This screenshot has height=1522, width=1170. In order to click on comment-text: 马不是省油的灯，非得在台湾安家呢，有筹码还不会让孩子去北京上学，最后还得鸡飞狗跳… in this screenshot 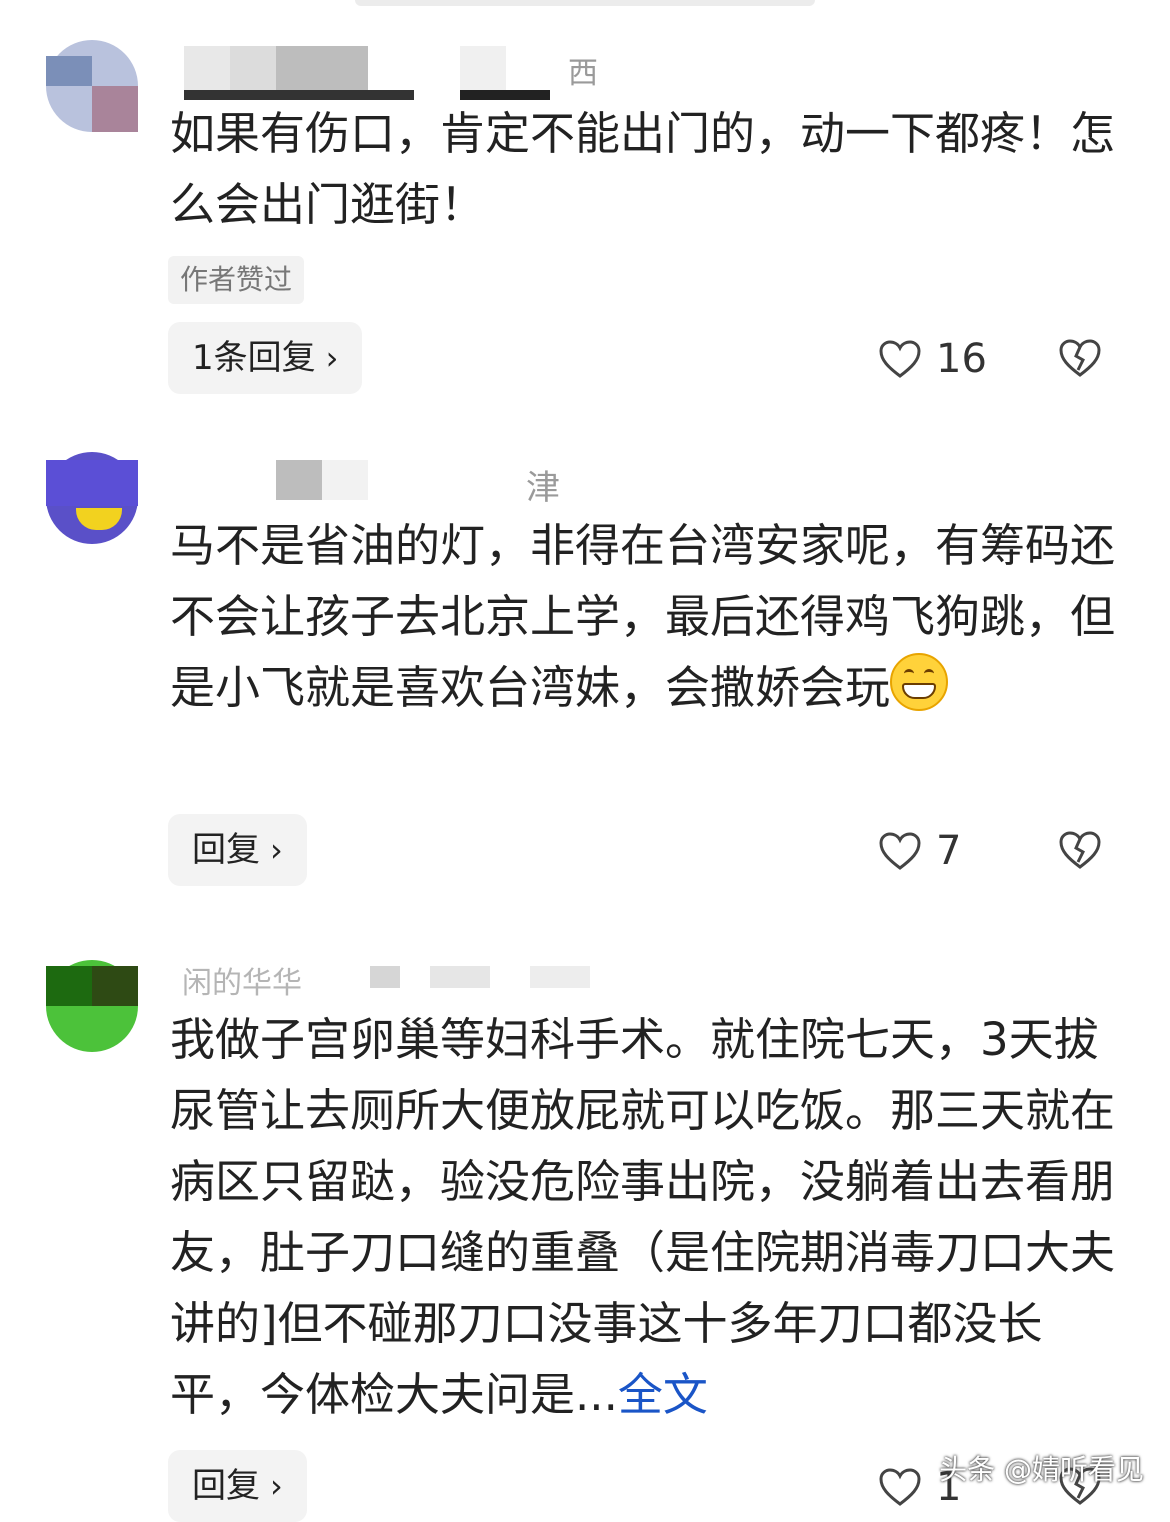, I will do `click(643, 616)`.